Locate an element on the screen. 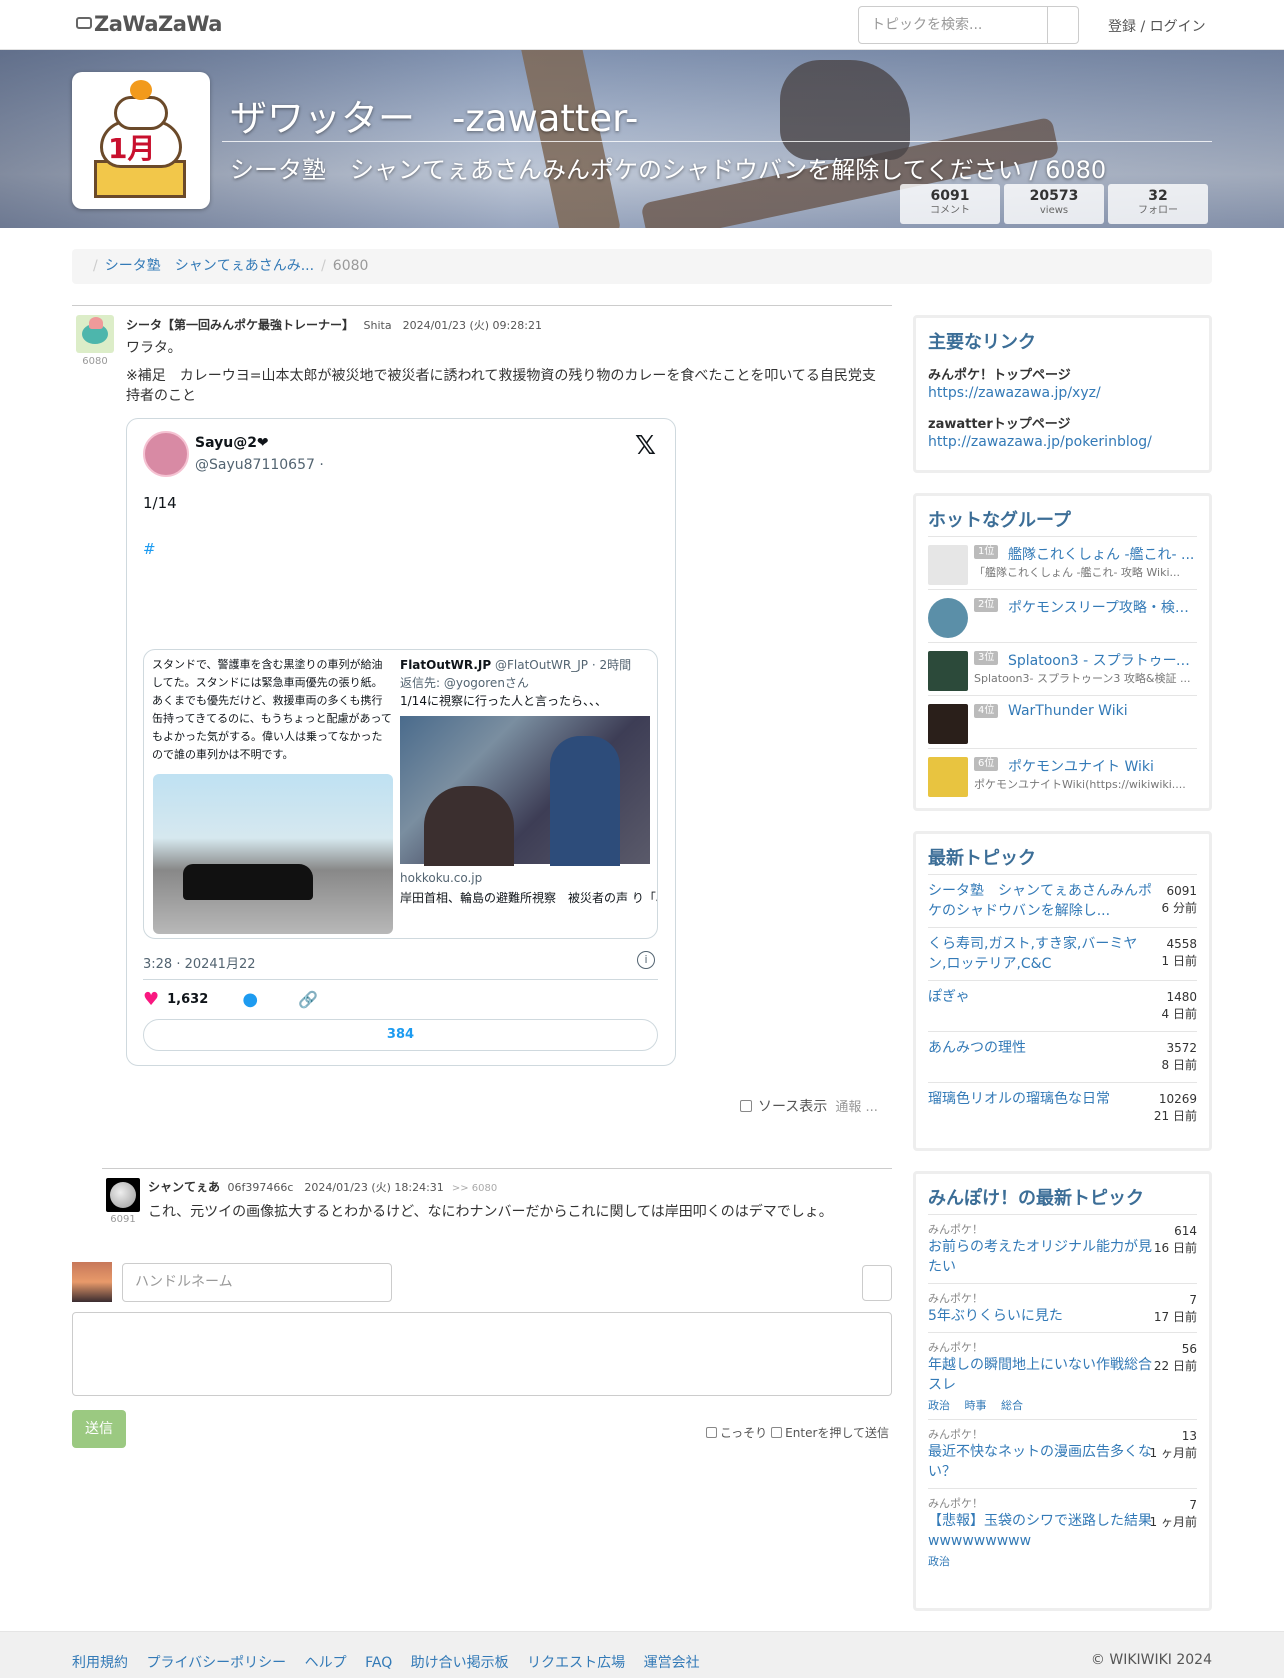  topic-item: みんポケ！ 最近不快なネットの漫画広告多くない？ 13 1 ヶ月前 is located at coordinates (1062, 1453).